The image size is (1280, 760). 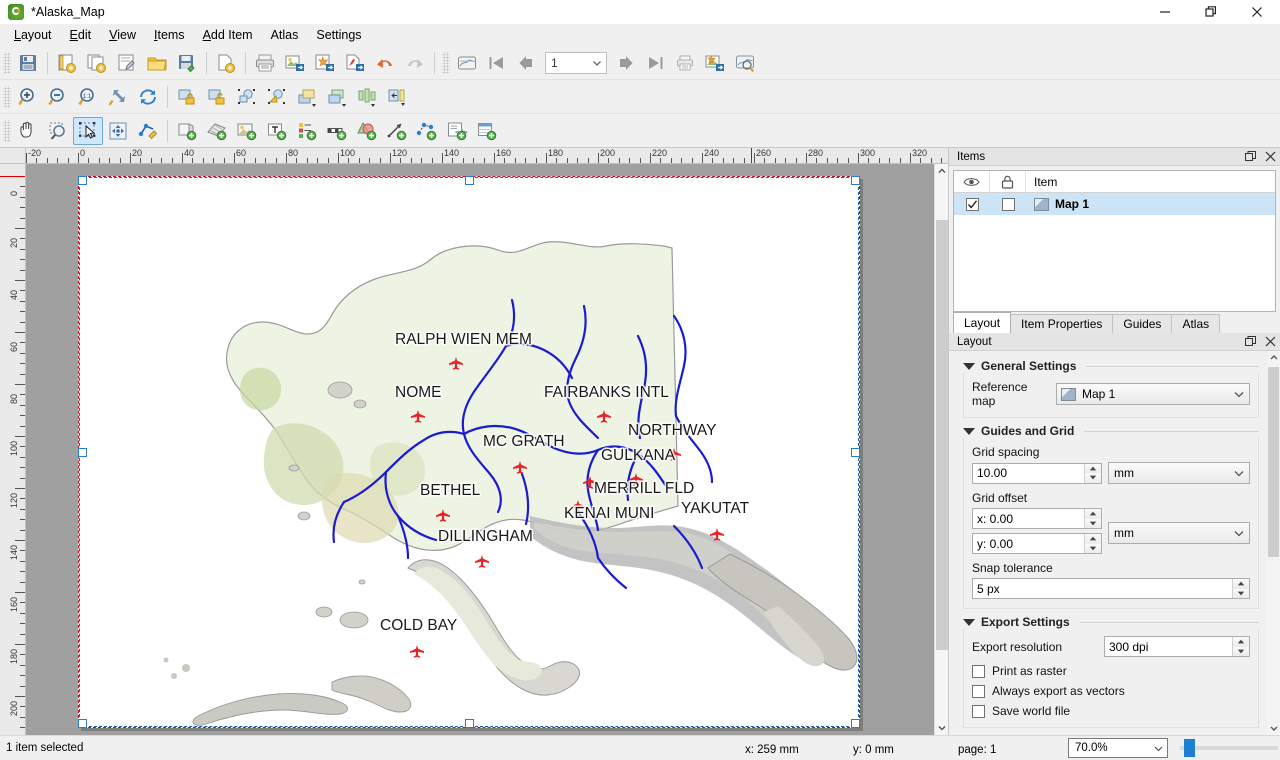 What do you see at coordinates (1037, 473) in the screenshot?
I see `grid-spacing-input: 10.00` at bounding box center [1037, 473].